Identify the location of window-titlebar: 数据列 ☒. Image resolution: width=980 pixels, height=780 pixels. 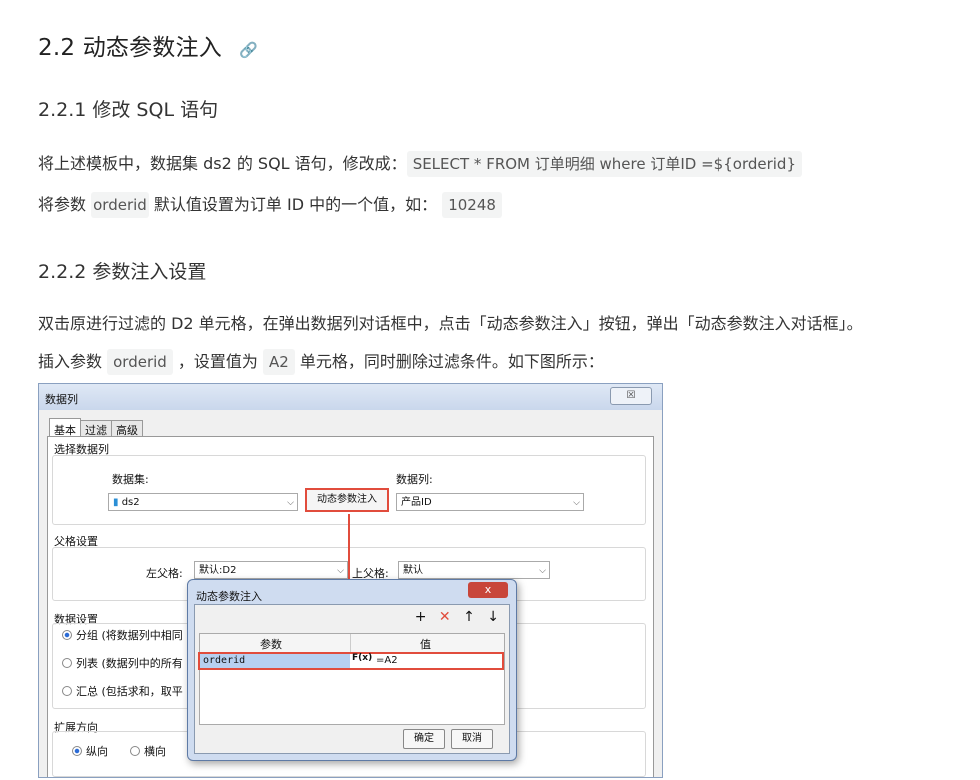
(350, 397).